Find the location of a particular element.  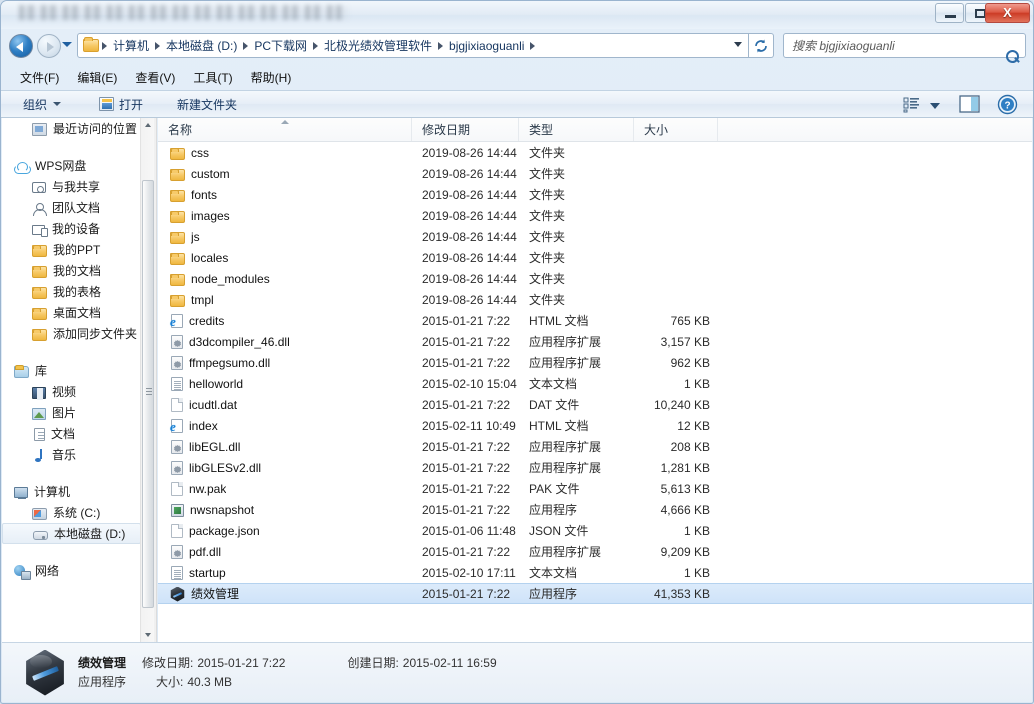

scroll-up-button is located at coordinates (147, 125).